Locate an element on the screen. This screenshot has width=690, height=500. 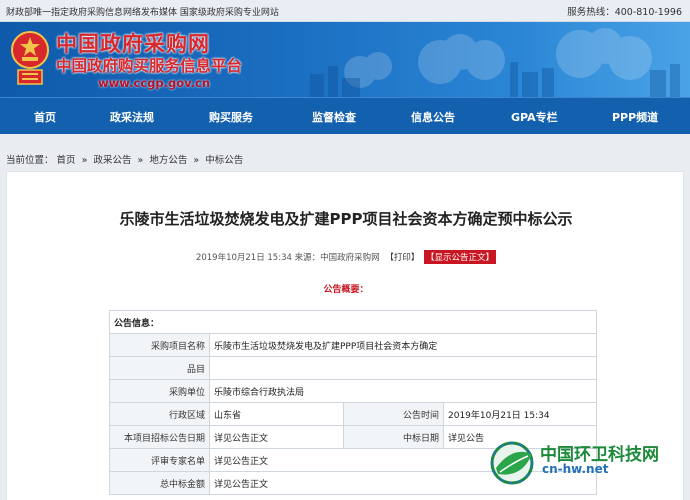
field-label: 行政区域 is located at coordinates (159, 414).